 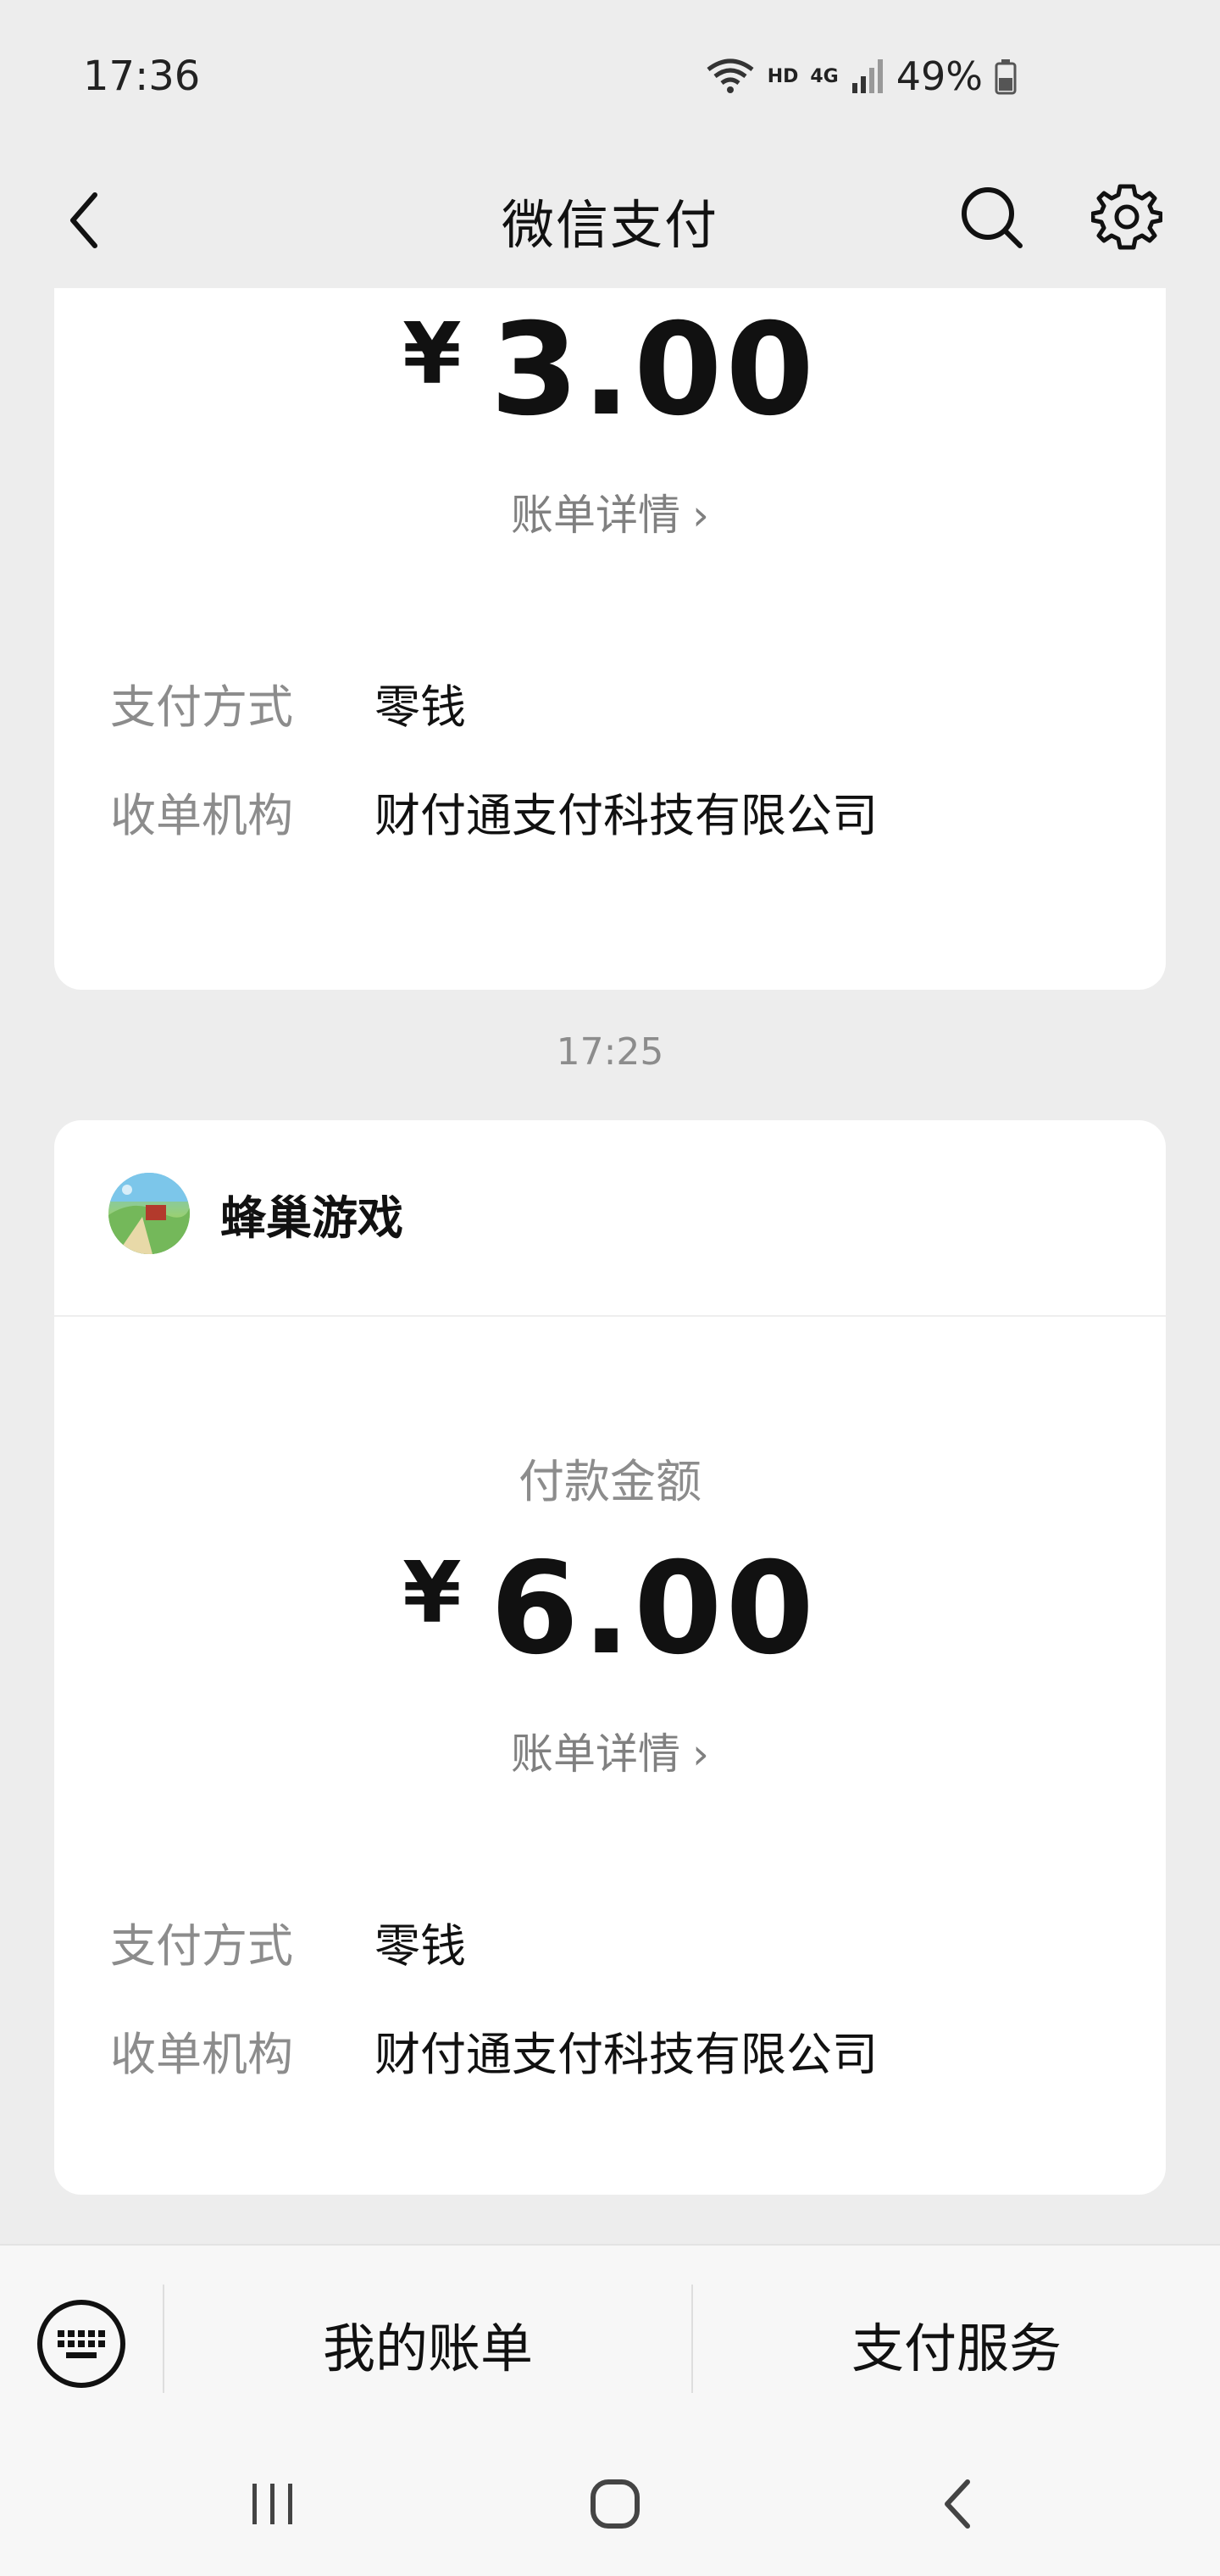 I want to click on battery-icon, so click(x=1006, y=76).